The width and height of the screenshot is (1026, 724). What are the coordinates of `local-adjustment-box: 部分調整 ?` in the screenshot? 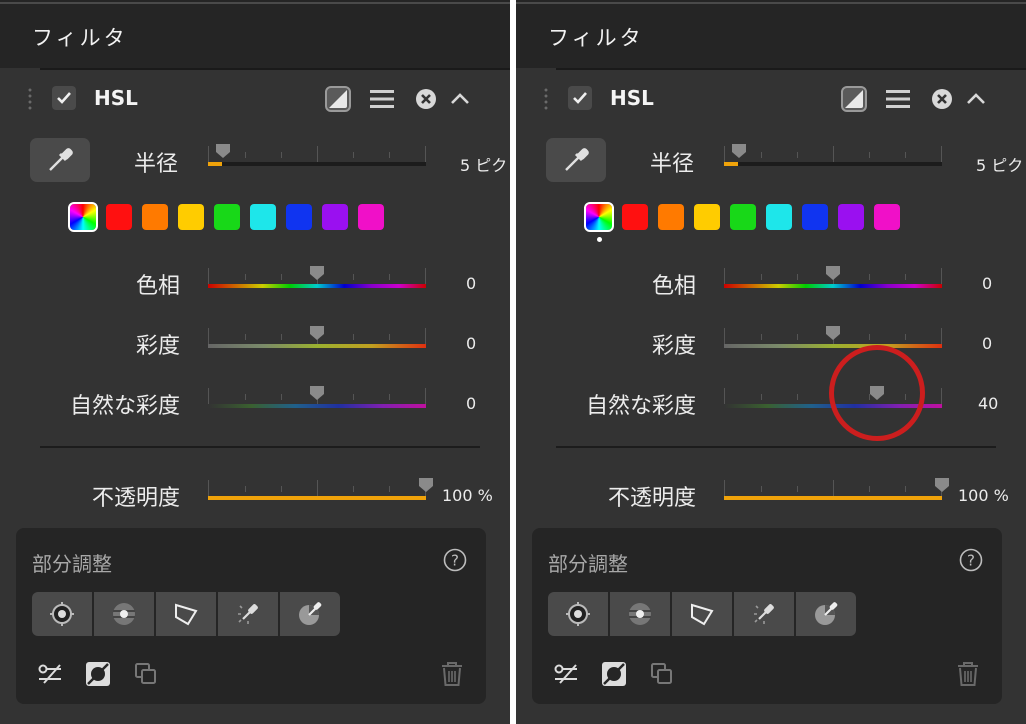 It's located at (767, 616).